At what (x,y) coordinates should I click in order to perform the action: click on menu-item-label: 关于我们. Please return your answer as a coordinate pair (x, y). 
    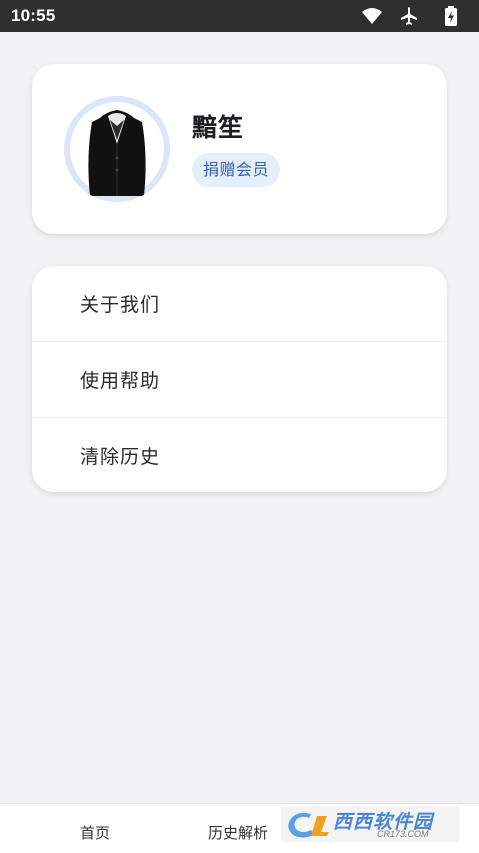
    Looking at the image, I should click on (120, 305).